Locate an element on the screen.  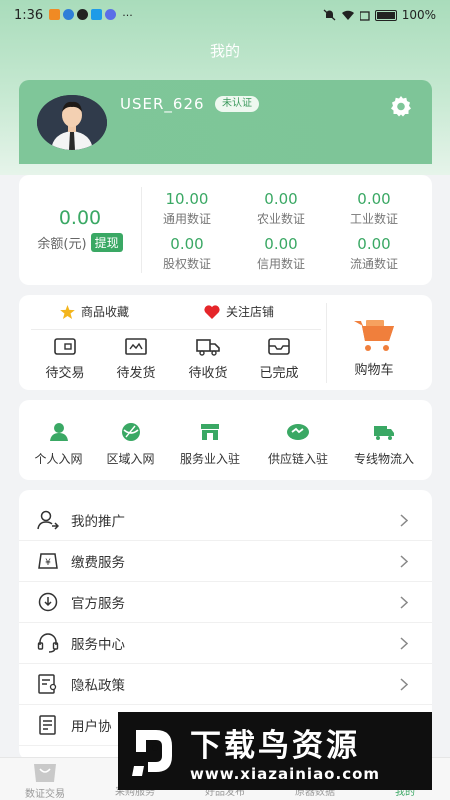
join-network-card: 个人入网 区域入网 服务业入驻 供应链入驻 专线物流入 is located at coordinates (225, 440).